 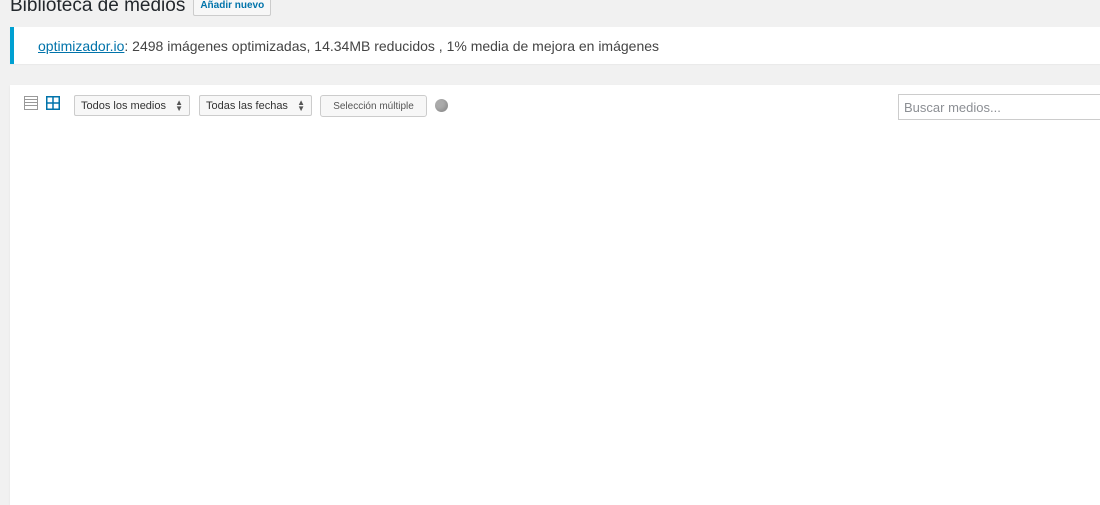 What do you see at coordinates (81, 46) in the screenshot?
I see `optimizer-link: optimizador.io` at bounding box center [81, 46].